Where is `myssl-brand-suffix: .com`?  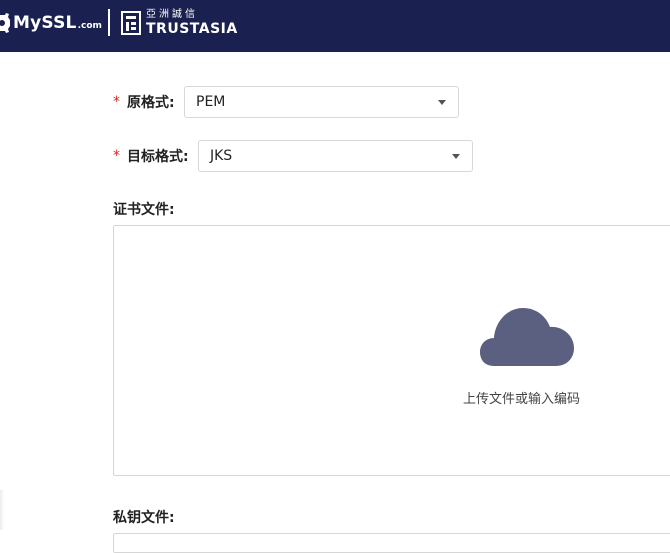 myssl-brand-suffix: .com is located at coordinates (89, 25).